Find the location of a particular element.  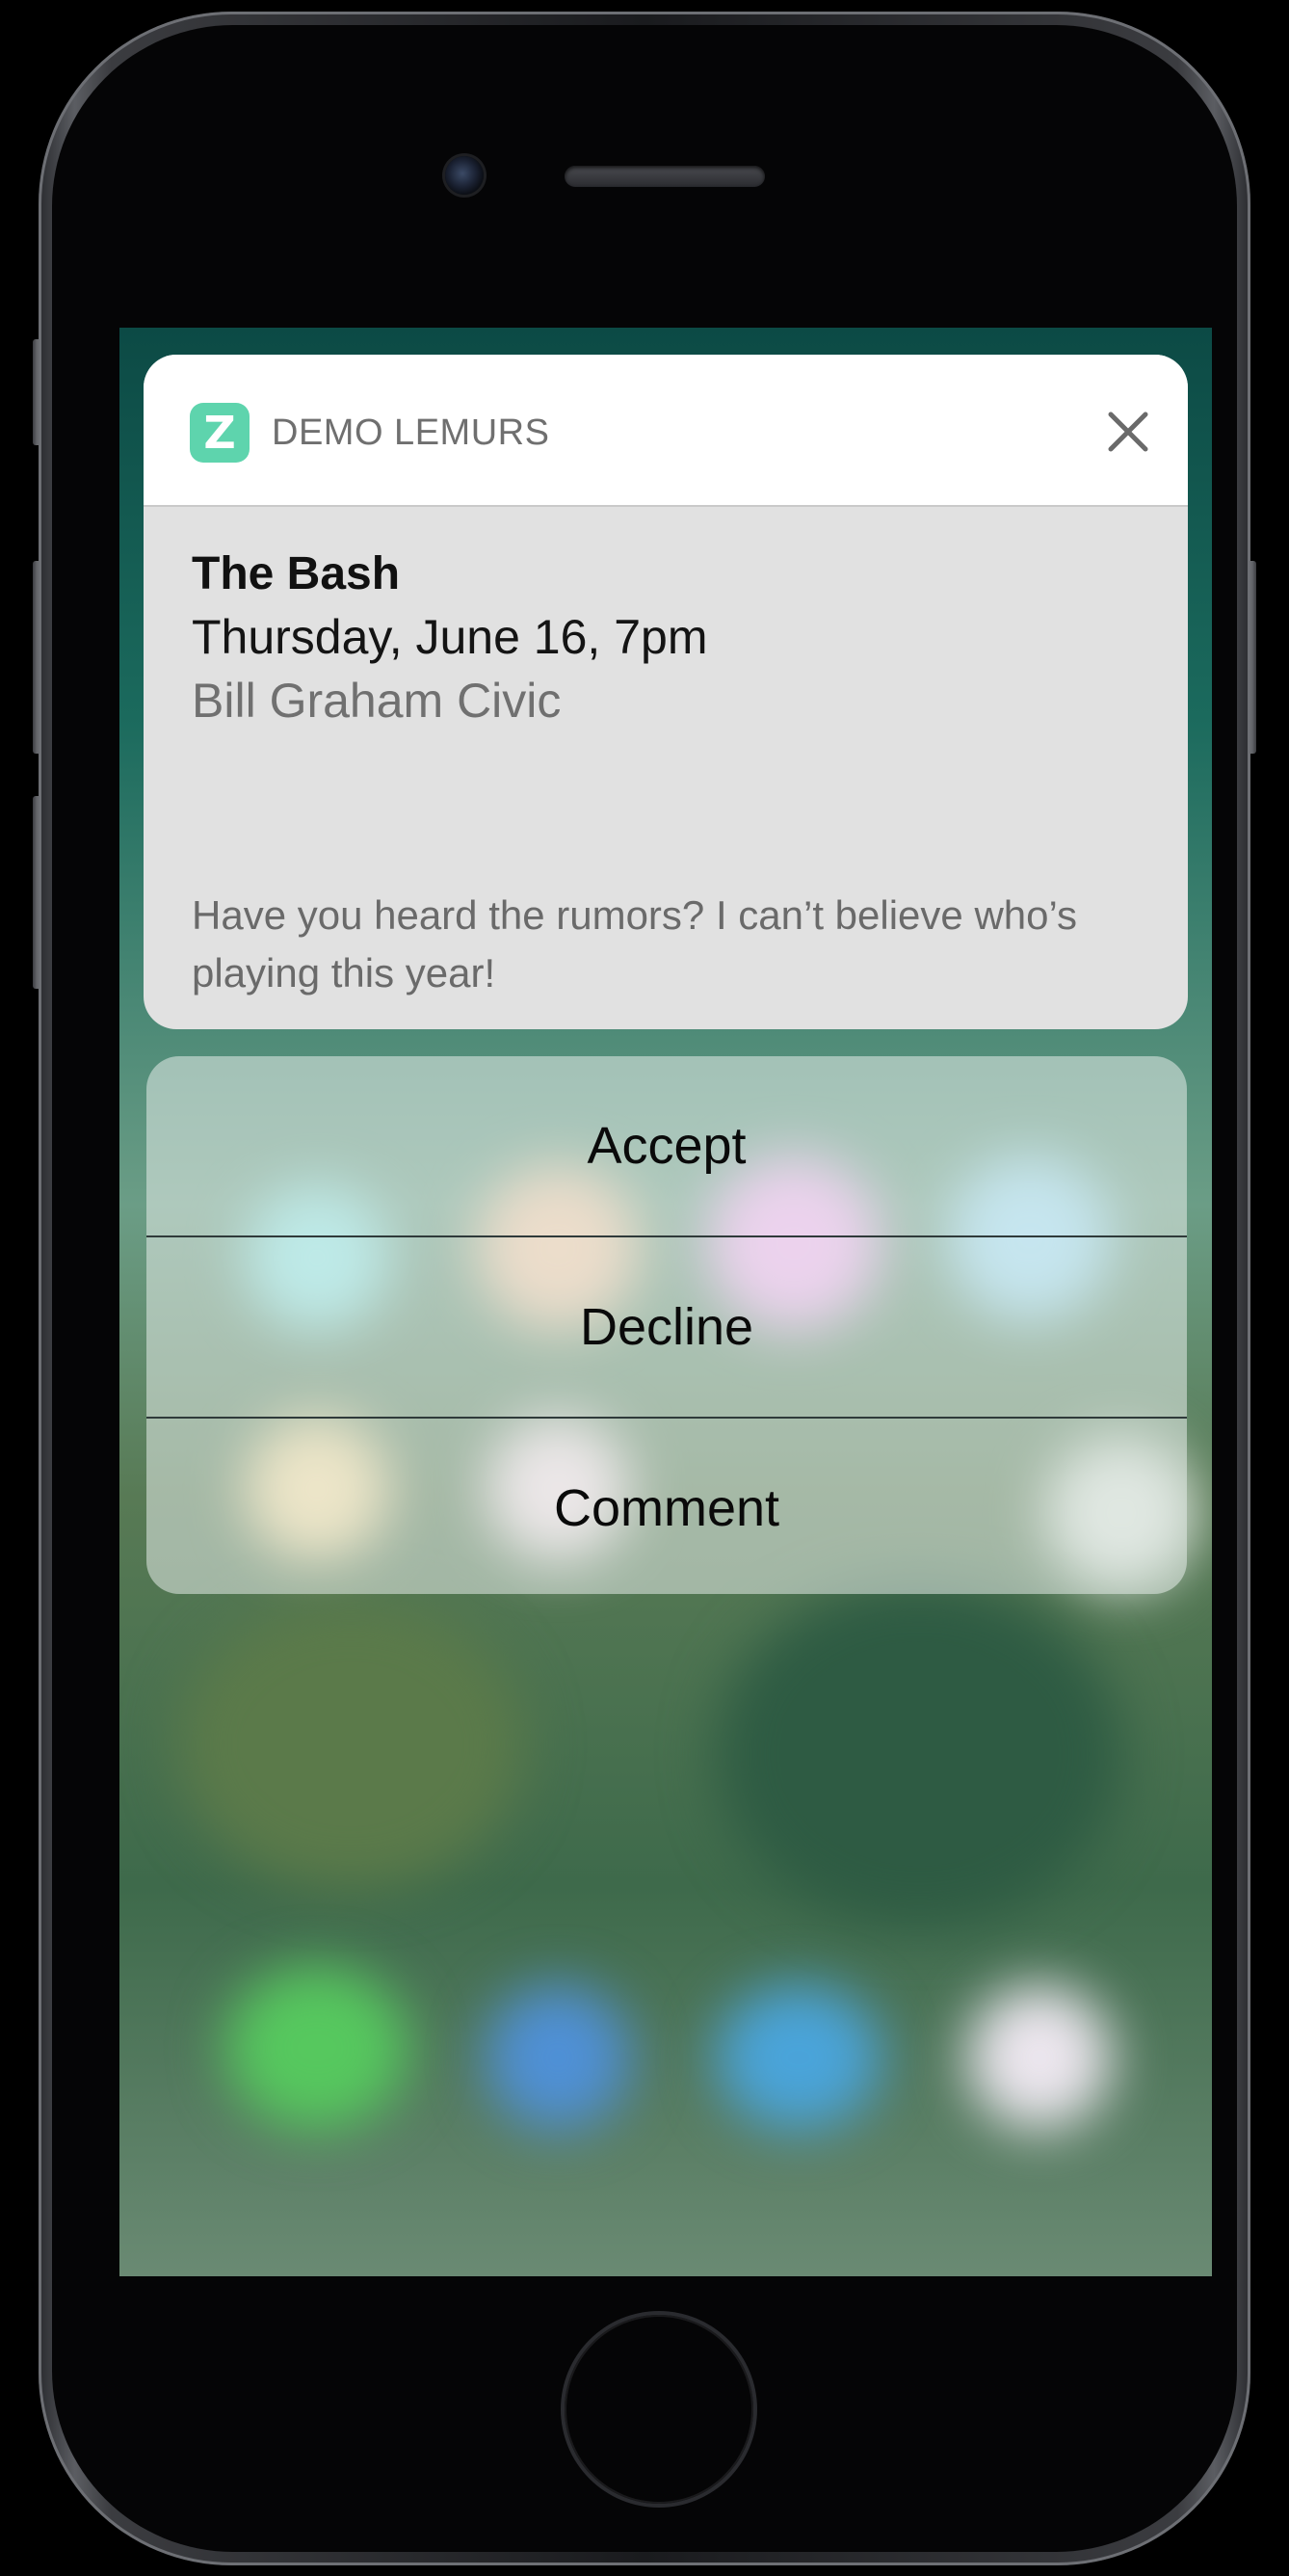

front-camera is located at coordinates (464, 175).